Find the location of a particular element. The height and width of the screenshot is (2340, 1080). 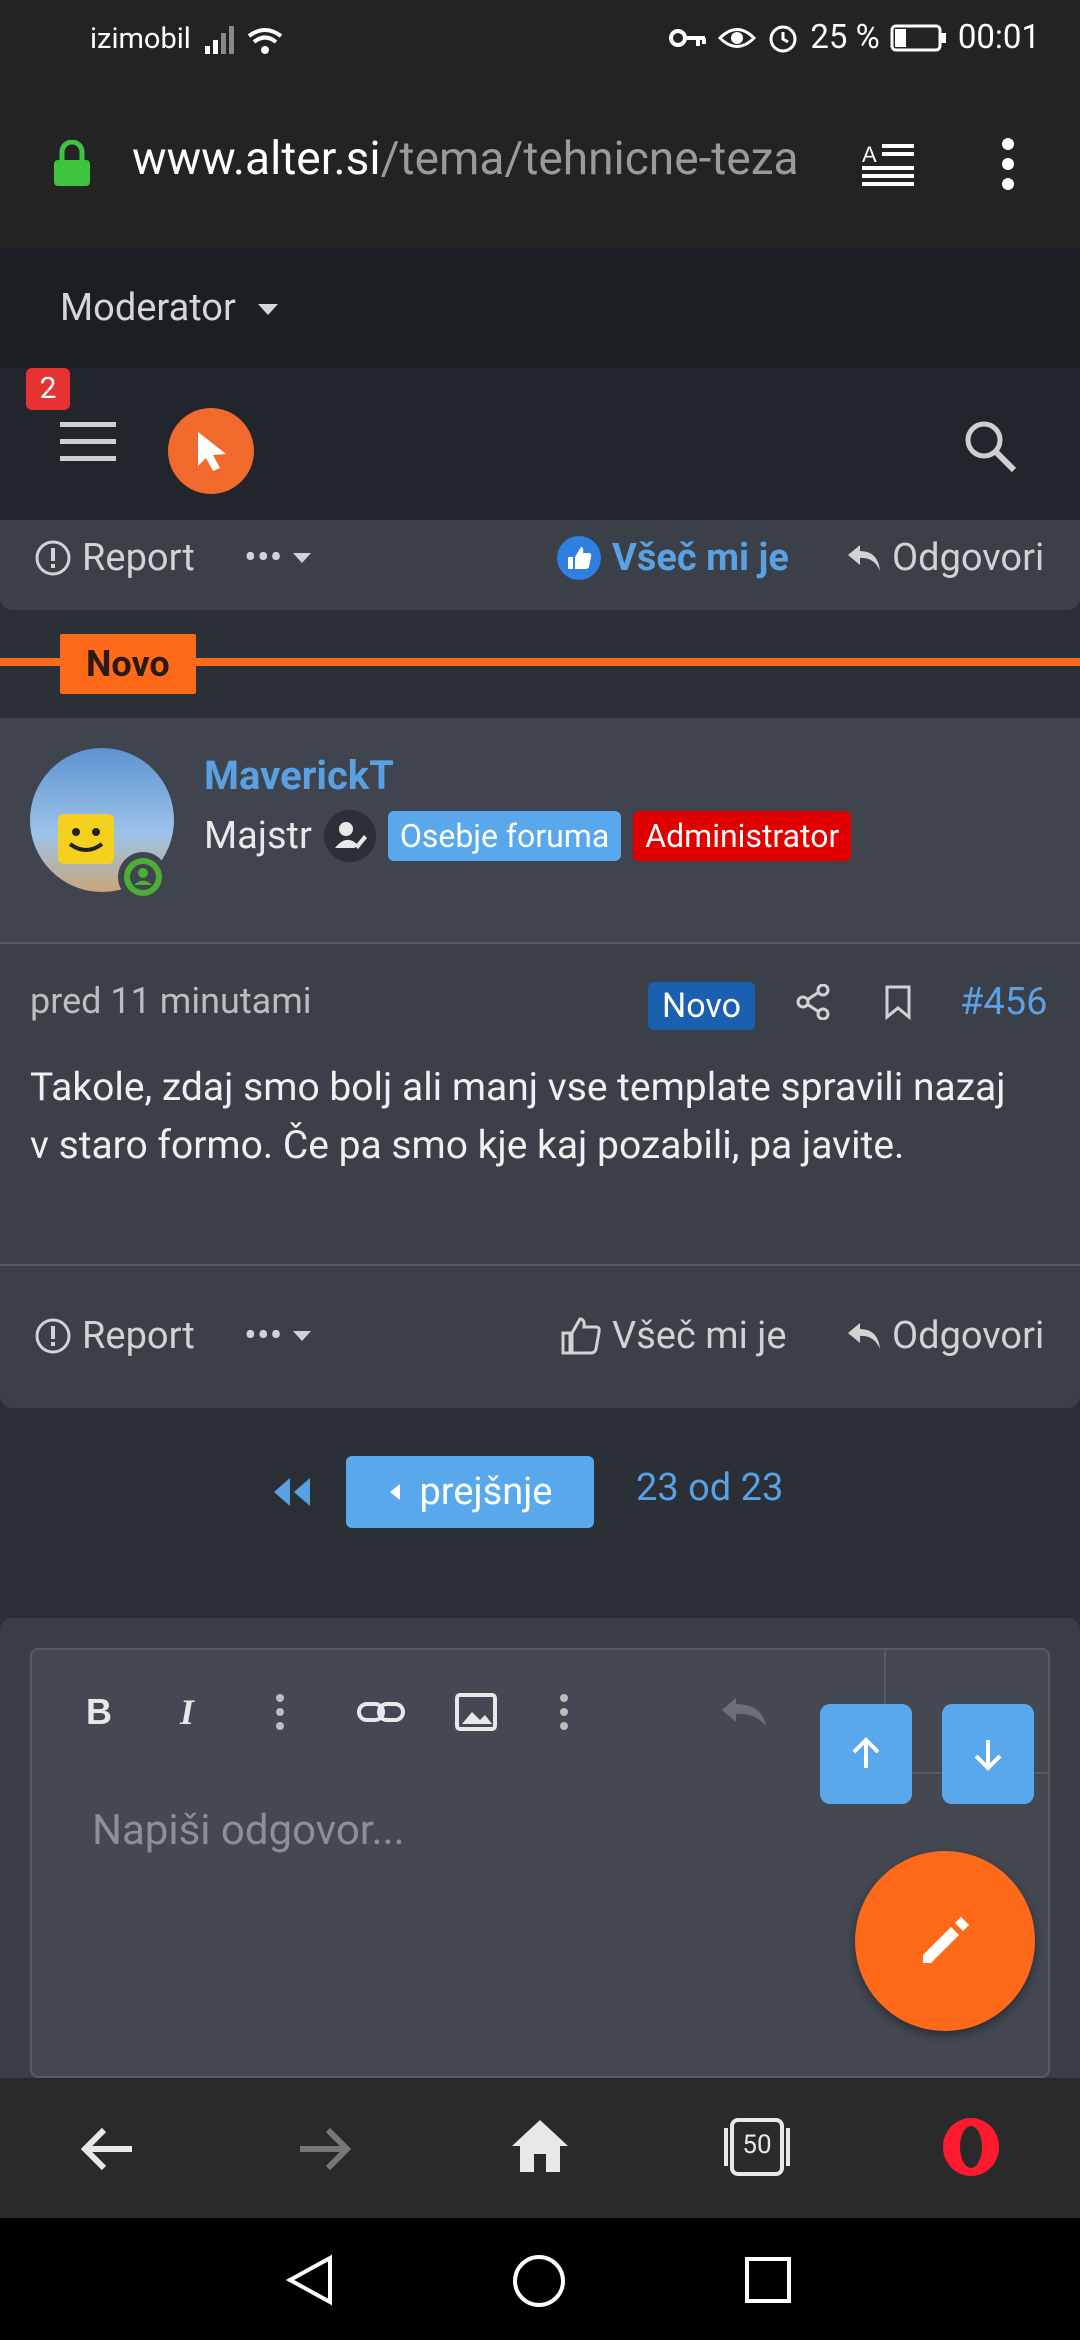

status-icons: 25 % 00:01 is located at coordinates (854, 37).